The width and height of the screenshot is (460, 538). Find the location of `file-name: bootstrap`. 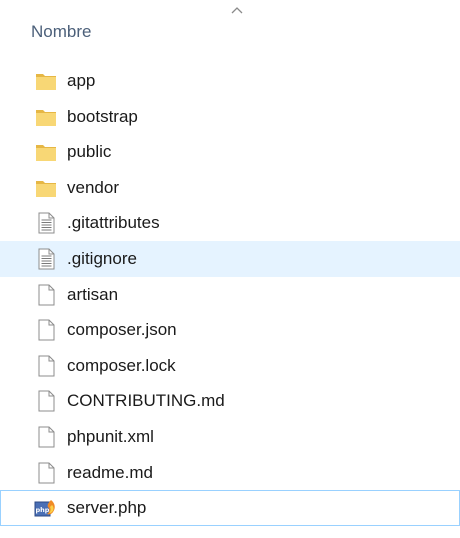

file-name: bootstrap is located at coordinates (102, 116).